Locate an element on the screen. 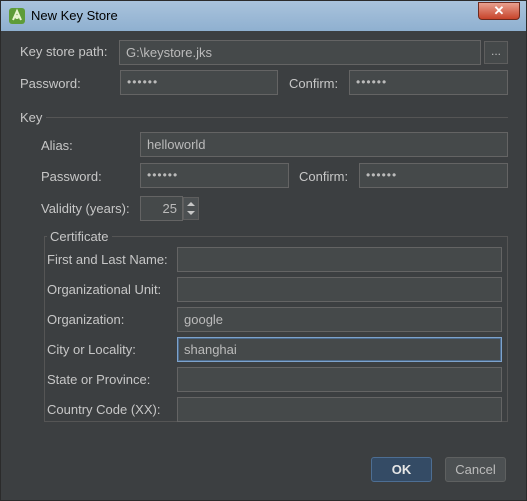 This screenshot has height=501, width=527. key-section-label: Key is located at coordinates (31, 117).